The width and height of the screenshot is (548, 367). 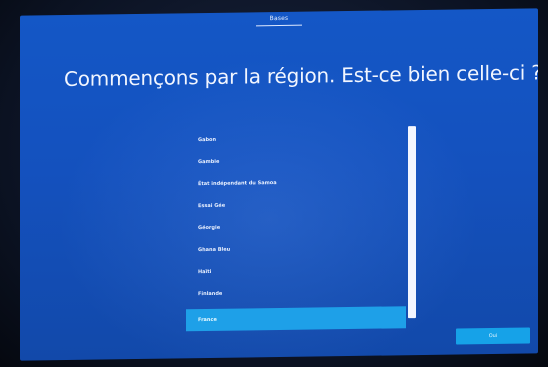 What do you see at coordinates (296, 319) in the screenshot?
I see `region-list-item-selected: France` at bounding box center [296, 319].